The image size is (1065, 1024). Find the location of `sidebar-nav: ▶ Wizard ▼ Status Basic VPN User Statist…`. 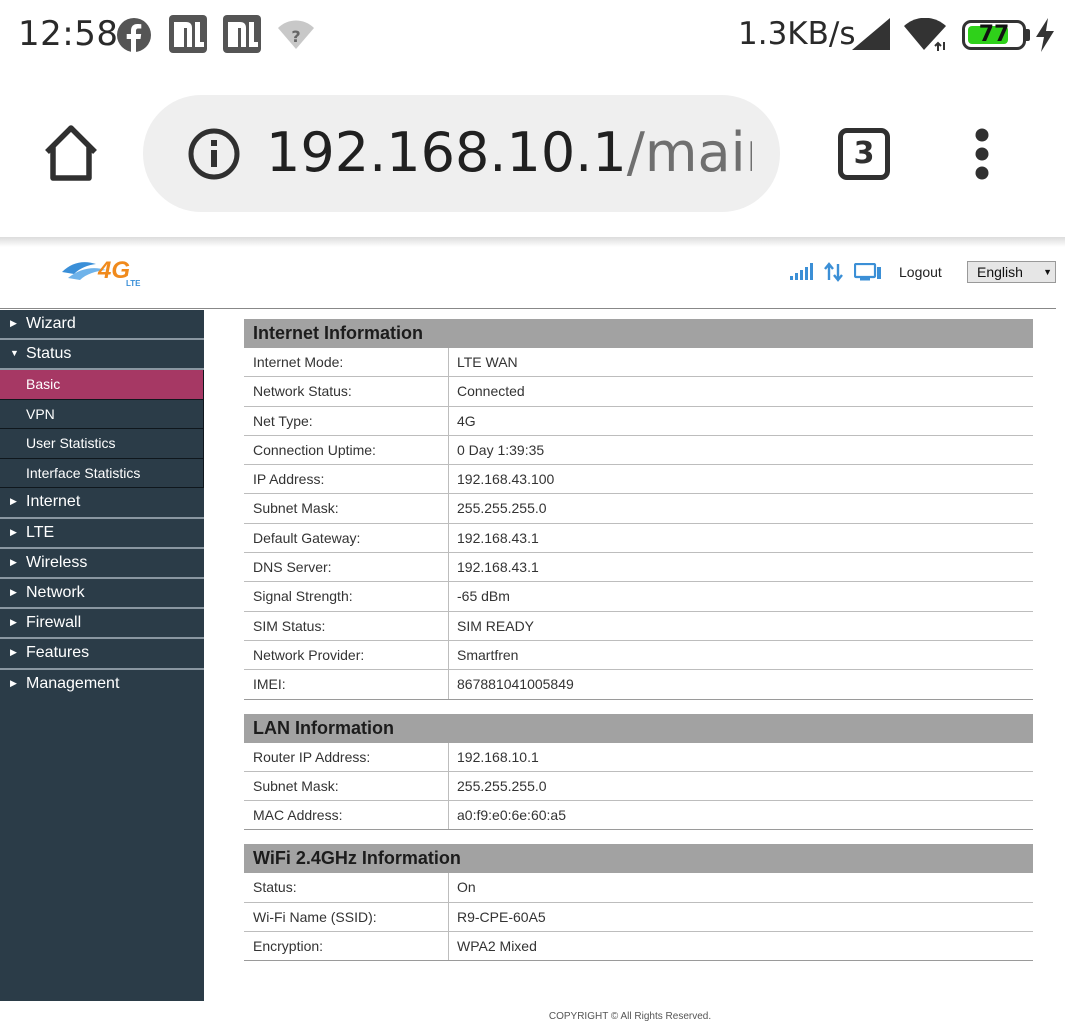

sidebar-nav: ▶ Wizard ▼ Status Basic VPN User Statist… is located at coordinates (102, 655).